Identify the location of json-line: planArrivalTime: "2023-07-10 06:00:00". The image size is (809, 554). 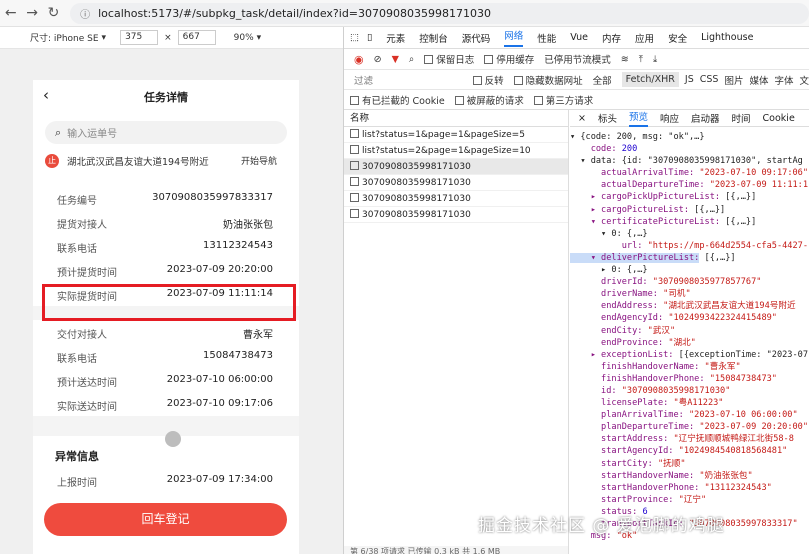
(689, 415).